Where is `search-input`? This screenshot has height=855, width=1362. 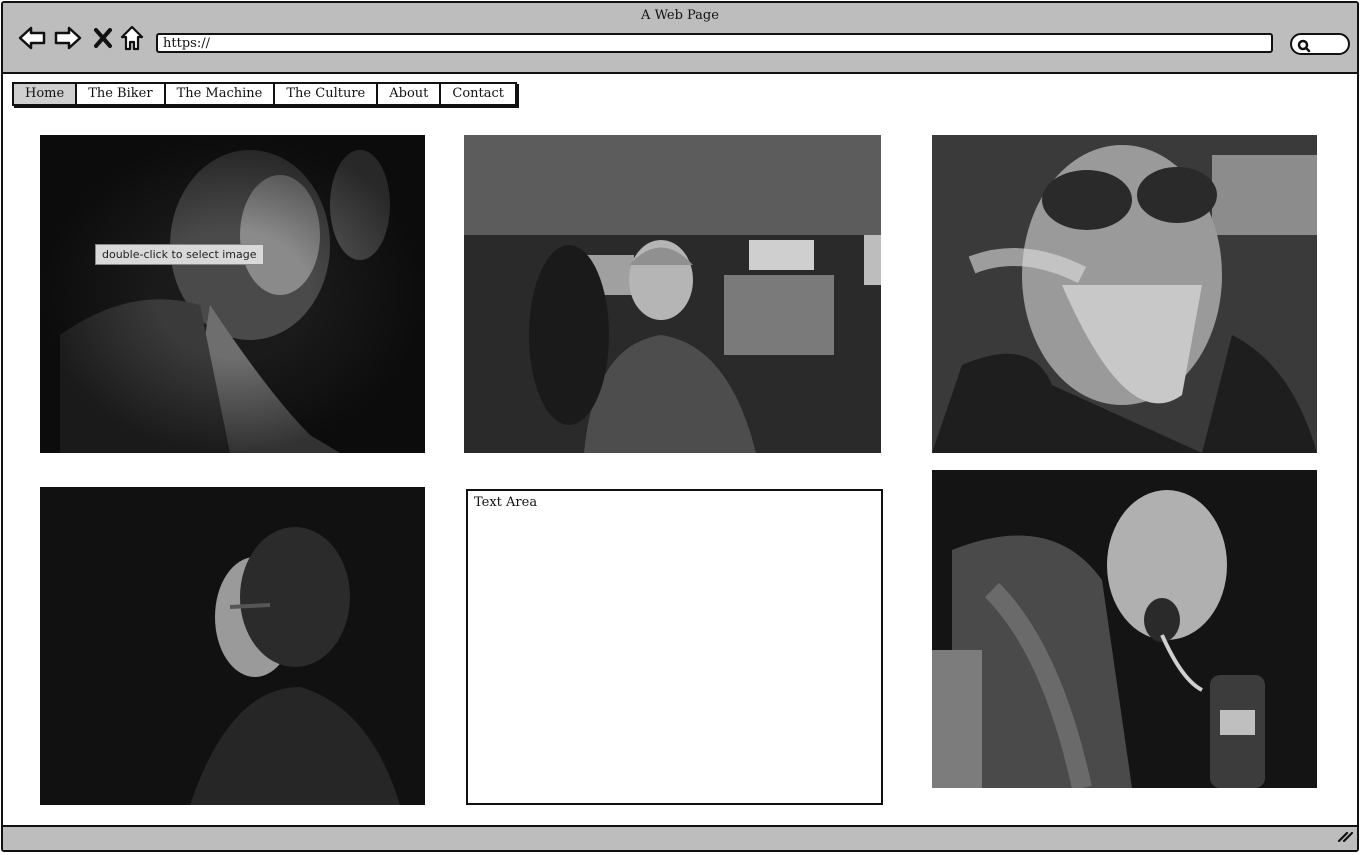 search-input is located at coordinates (1320, 44).